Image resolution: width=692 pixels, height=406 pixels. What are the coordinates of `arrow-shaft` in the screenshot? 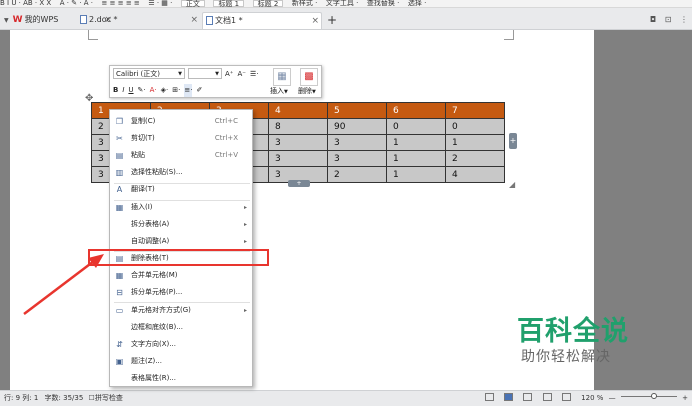 It's located at (61, 286).